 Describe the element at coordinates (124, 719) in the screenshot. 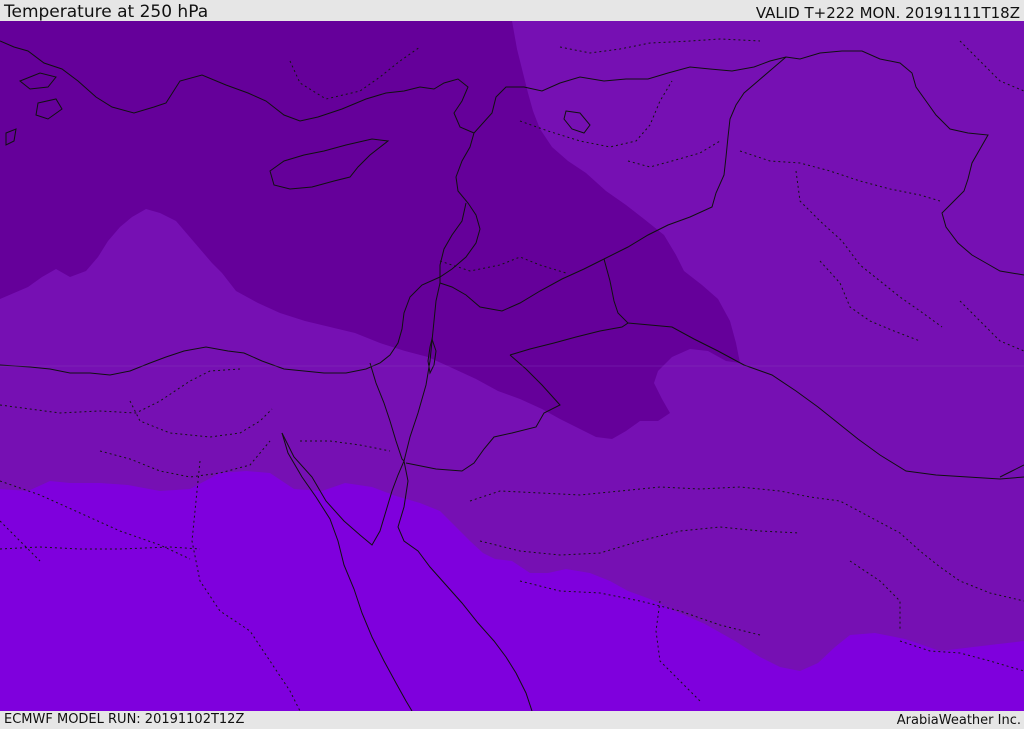

I see `model-run: ECMWF MODEL RUN: 20191102T12Z` at that location.